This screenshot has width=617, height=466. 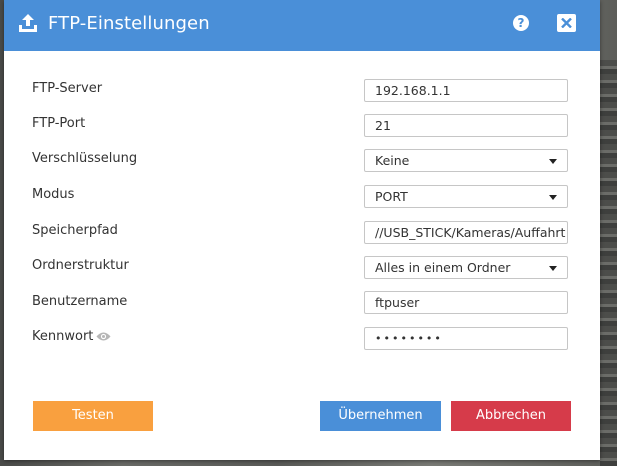 I want to click on mode-select-value: PORT, so click(x=391, y=196).